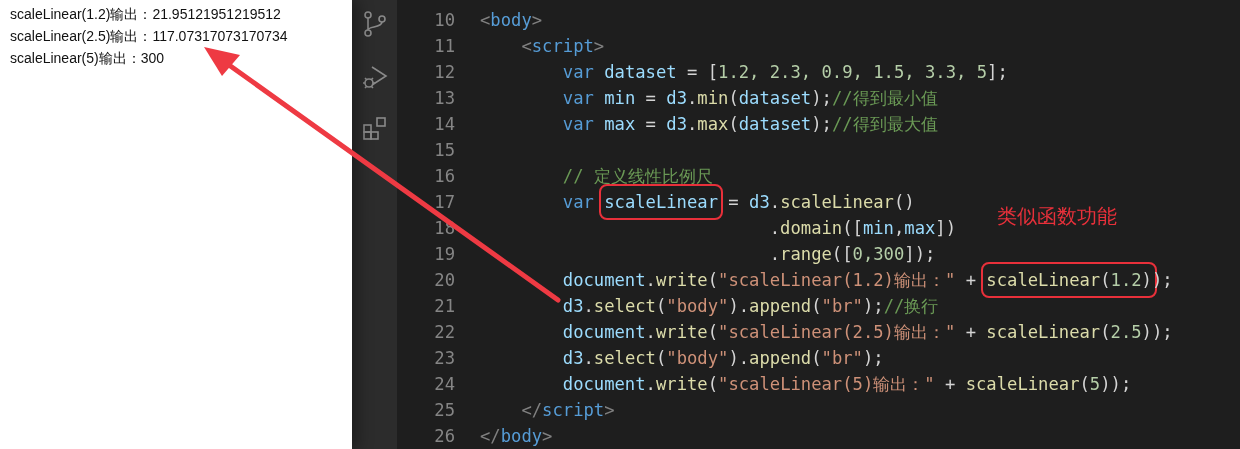 This screenshot has width=1240, height=449. I want to click on line-number: 16, so click(444, 176).